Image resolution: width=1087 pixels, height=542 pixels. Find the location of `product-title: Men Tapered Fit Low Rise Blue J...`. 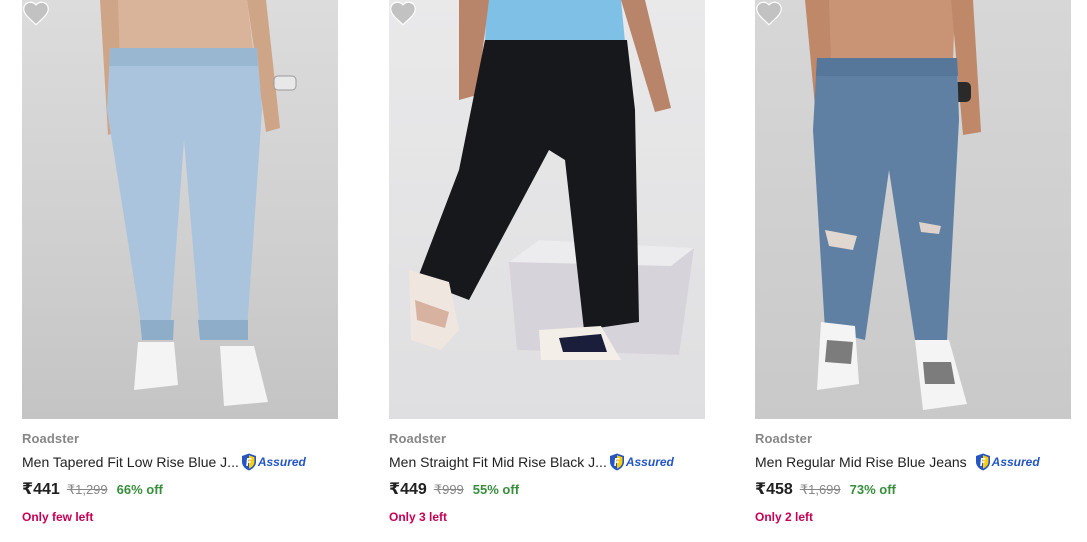

product-title: Men Tapered Fit Low Rise Blue J... is located at coordinates (130, 462).